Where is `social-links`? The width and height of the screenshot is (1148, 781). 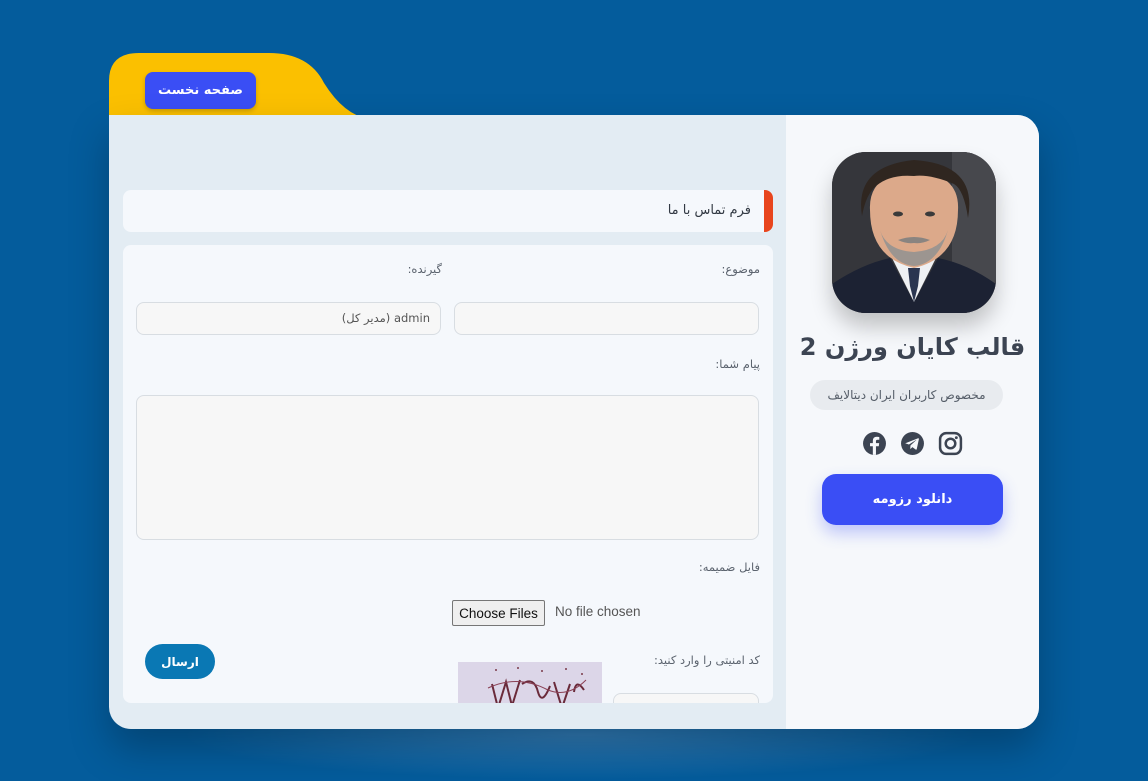
social-links is located at coordinates (913, 444).